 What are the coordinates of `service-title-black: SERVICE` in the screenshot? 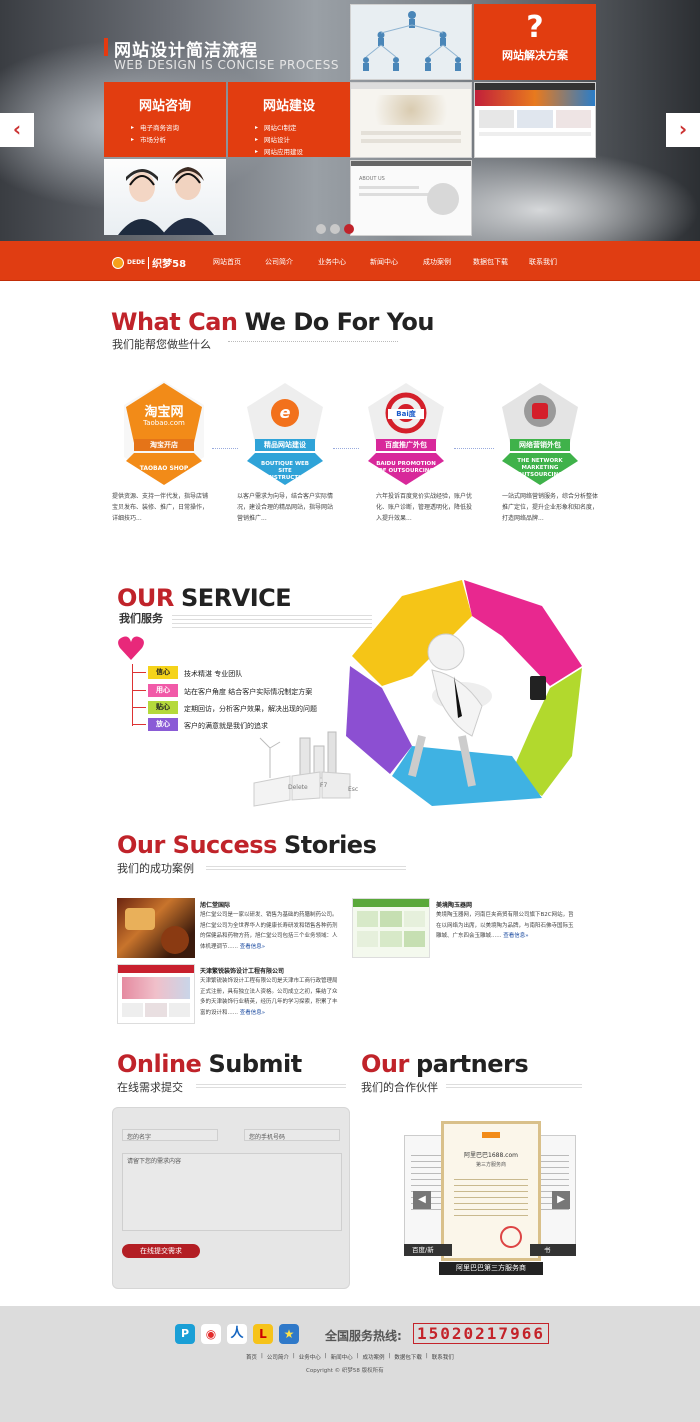 It's located at (236, 598).